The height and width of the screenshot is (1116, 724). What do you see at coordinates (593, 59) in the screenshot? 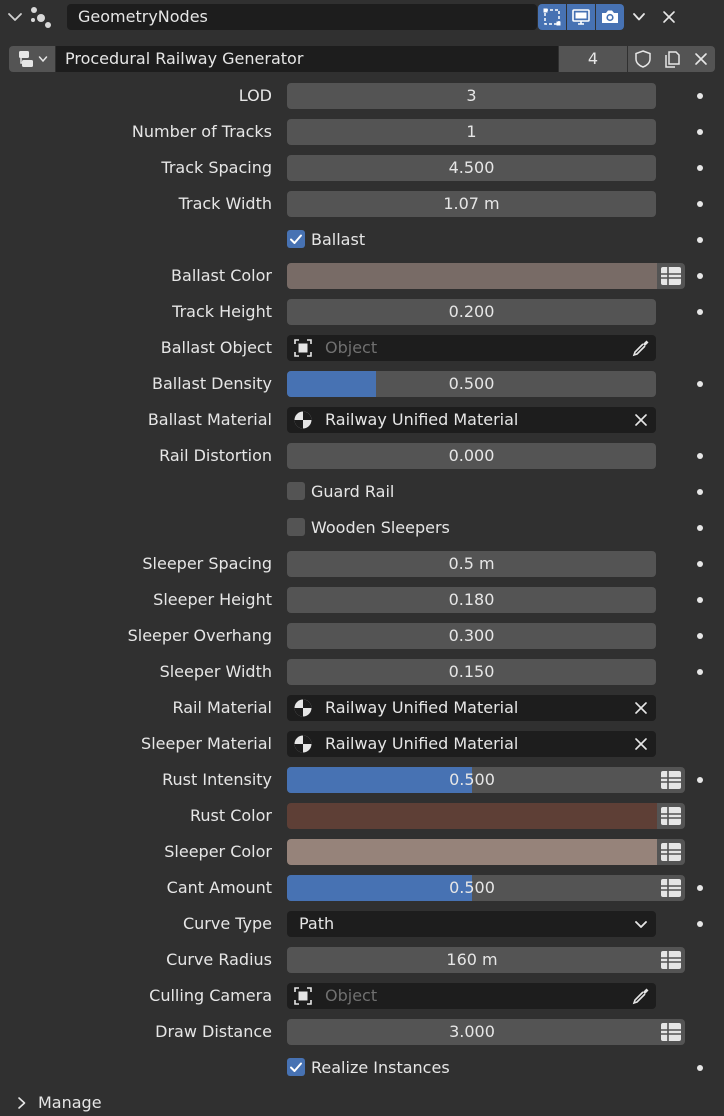
I see `node-group-user-count: 4` at bounding box center [593, 59].